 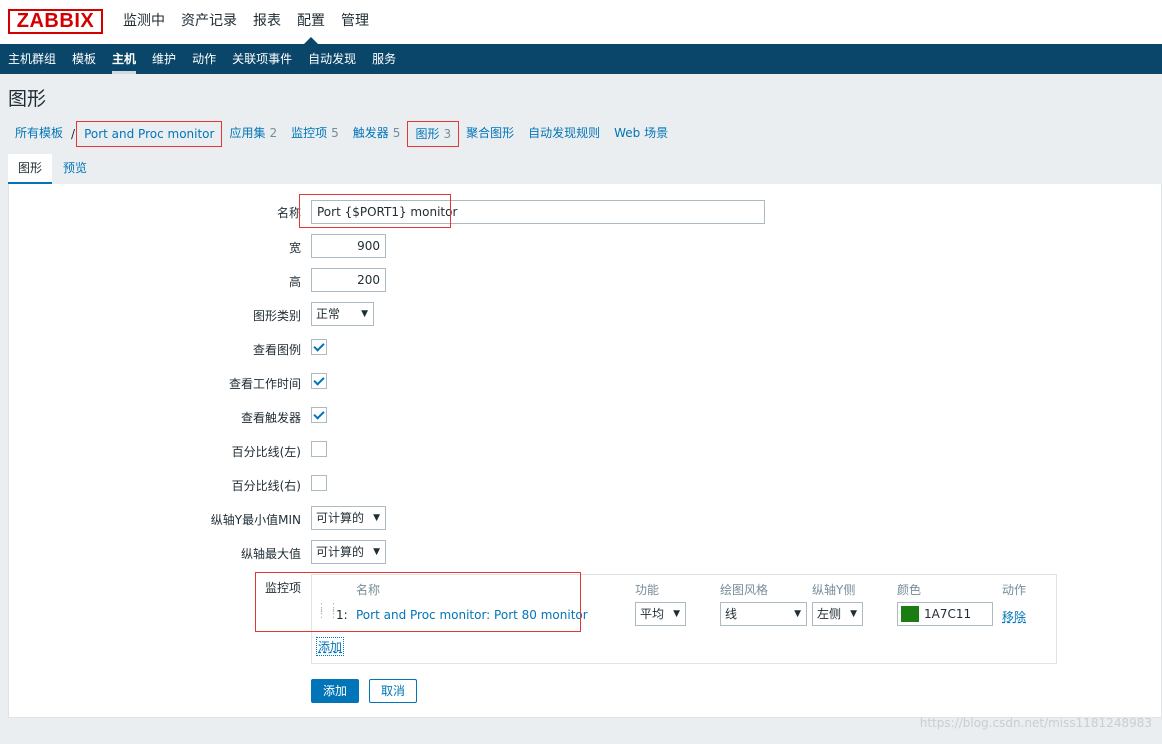 I want to click on zabbix-logo: ZABBIX, so click(x=55, y=21).